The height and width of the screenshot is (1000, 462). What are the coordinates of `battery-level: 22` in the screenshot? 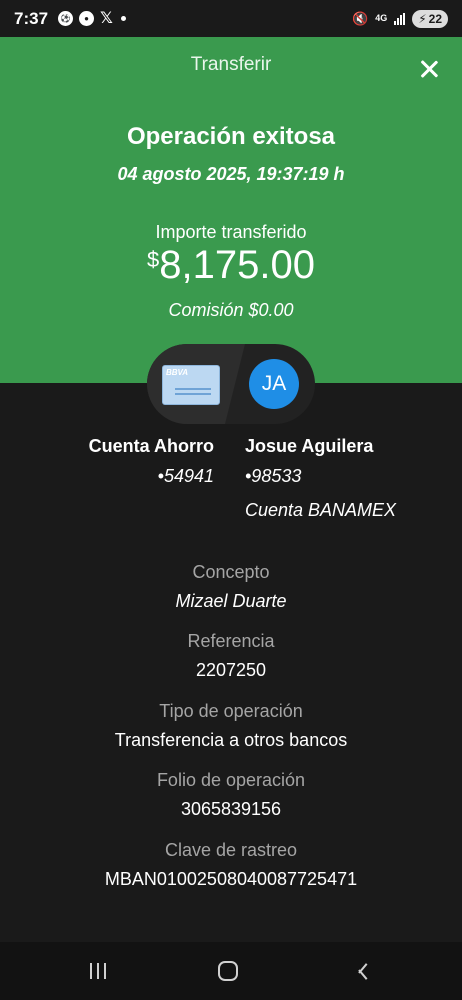 It's located at (435, 18).